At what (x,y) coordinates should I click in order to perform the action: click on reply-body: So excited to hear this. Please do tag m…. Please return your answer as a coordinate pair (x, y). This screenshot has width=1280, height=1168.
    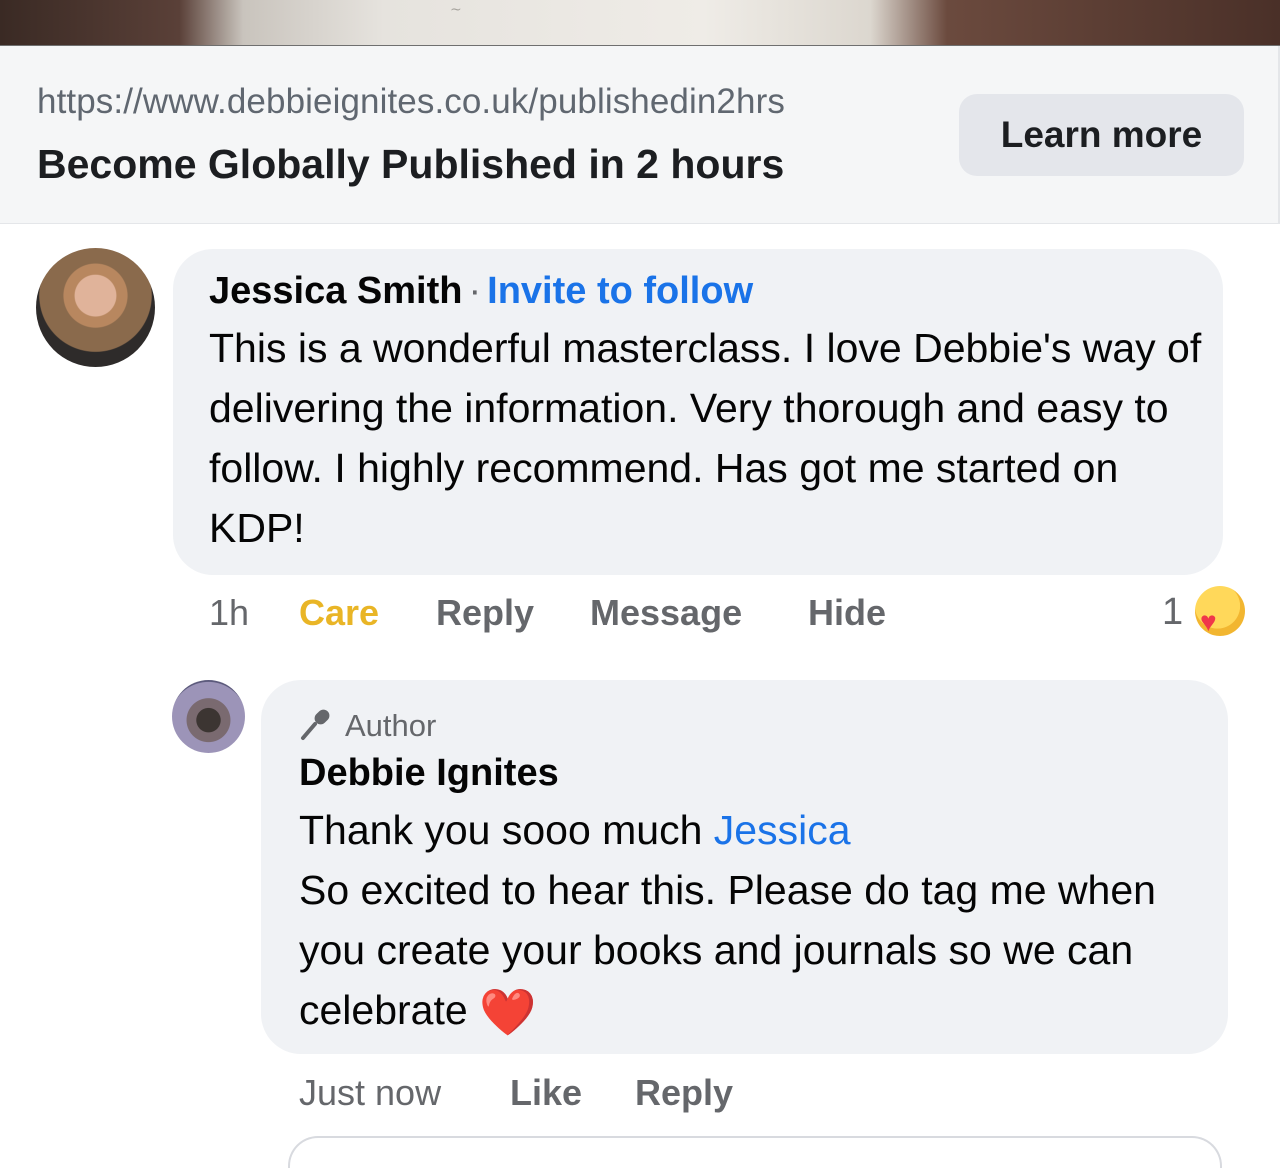
    Looking at the image, I should click on (727, 950).